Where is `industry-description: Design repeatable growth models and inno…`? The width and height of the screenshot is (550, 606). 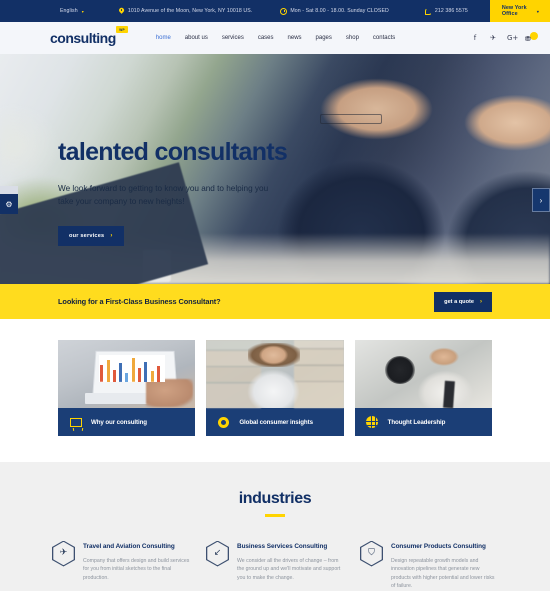
industry-description: Design repeatable growth models and inno… is located at coordinates (443, 573).